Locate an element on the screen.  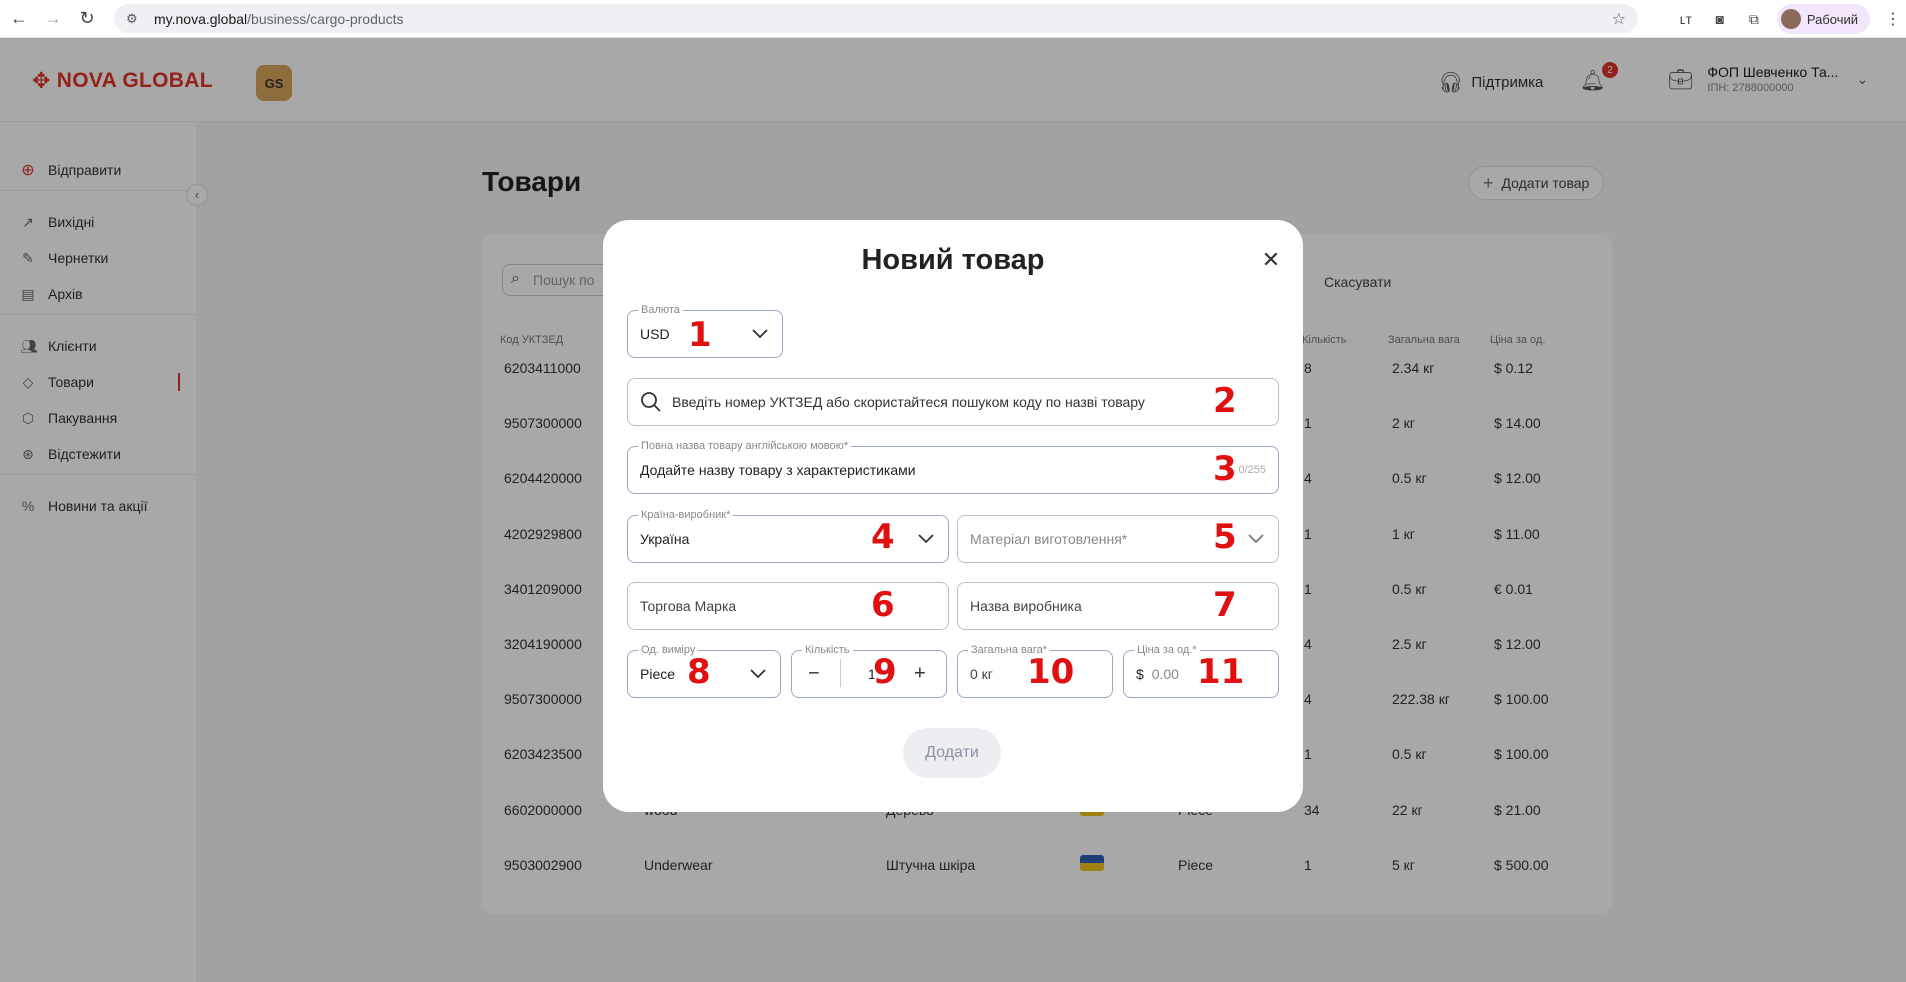
annotation-number: 10 is located at coordinates (1051, 672).